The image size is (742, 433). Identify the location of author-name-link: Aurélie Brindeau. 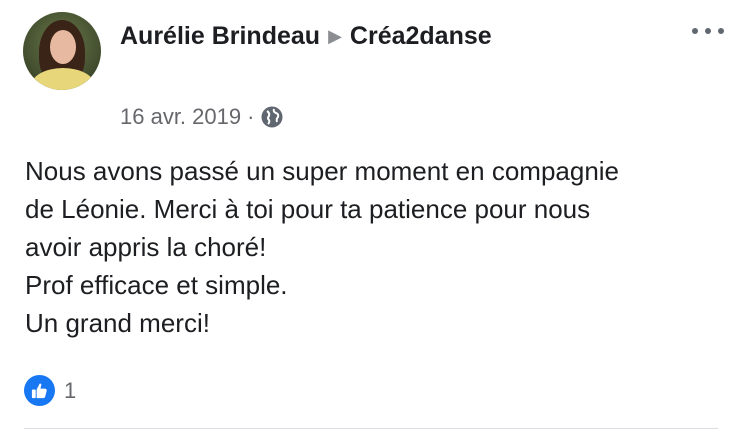
(220, 36).